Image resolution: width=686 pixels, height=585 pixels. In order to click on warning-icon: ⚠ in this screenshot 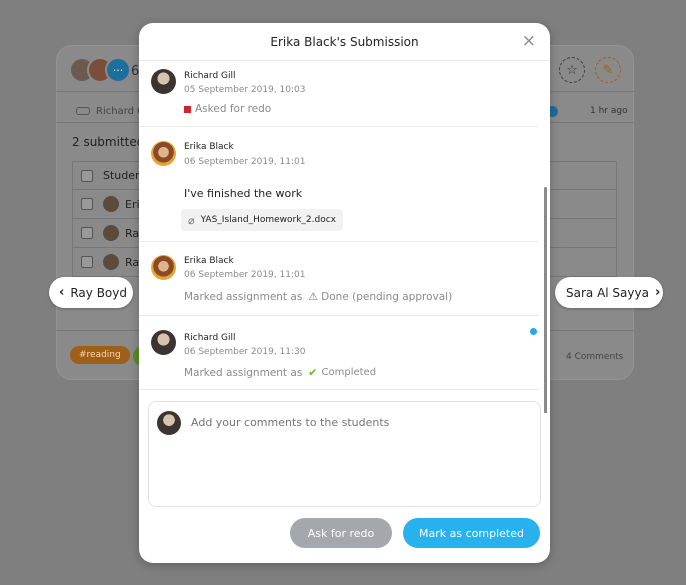, I will do `click(313, 296)`.